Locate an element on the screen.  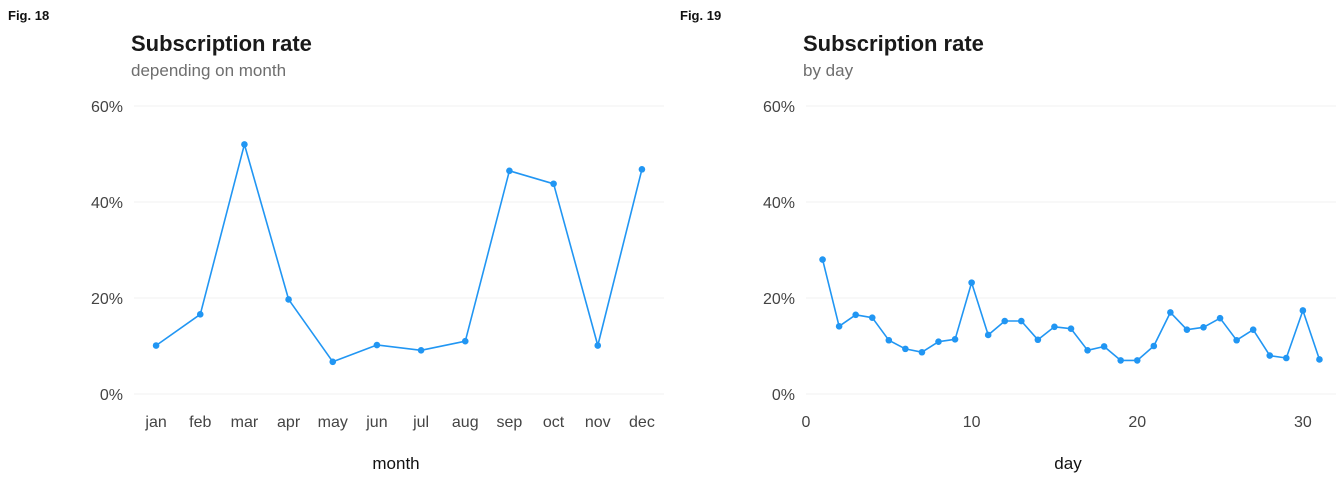
x-tick-label: 20 is located at coordinates (1137, 422).